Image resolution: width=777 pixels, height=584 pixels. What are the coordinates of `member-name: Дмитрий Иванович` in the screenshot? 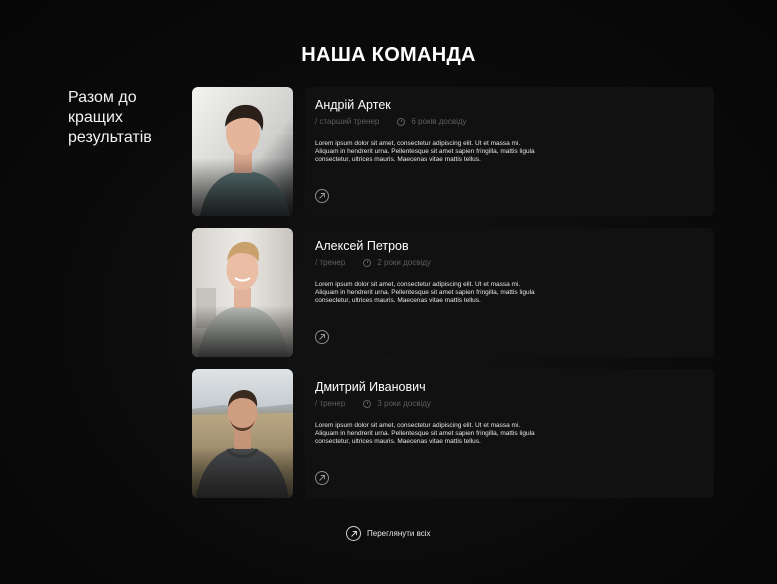 It's located at (370, 387).